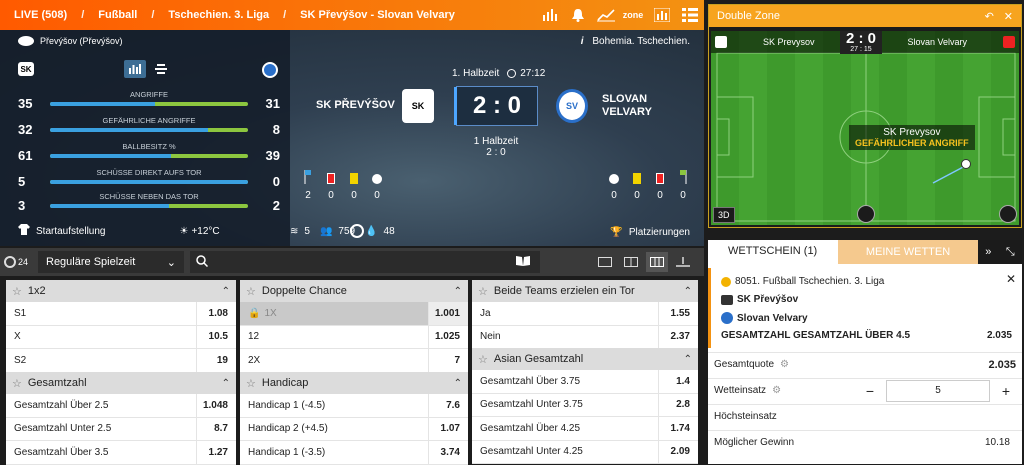  Describe the element at coordinates (585, 337) in the screenshot. I see `odds-row: Nein 2.37` at that location.